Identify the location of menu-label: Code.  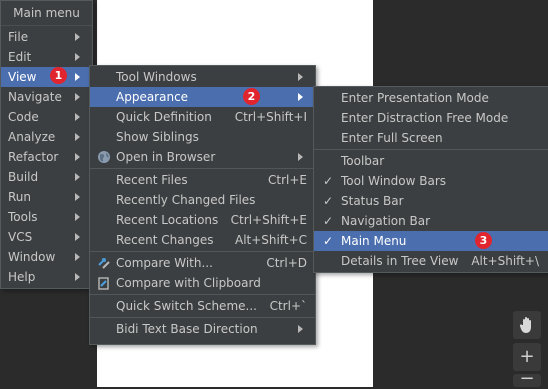
(23, 117).